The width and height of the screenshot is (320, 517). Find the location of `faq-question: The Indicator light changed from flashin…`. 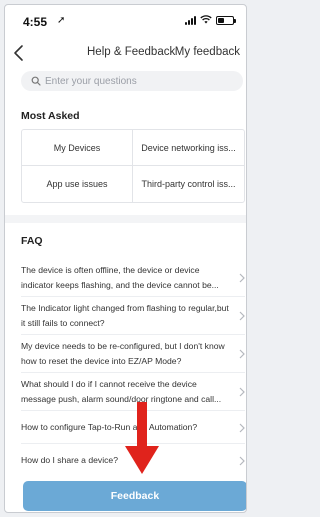

faq-question: The Indicator light changed from flashin… is located at coordinates (125, 315).